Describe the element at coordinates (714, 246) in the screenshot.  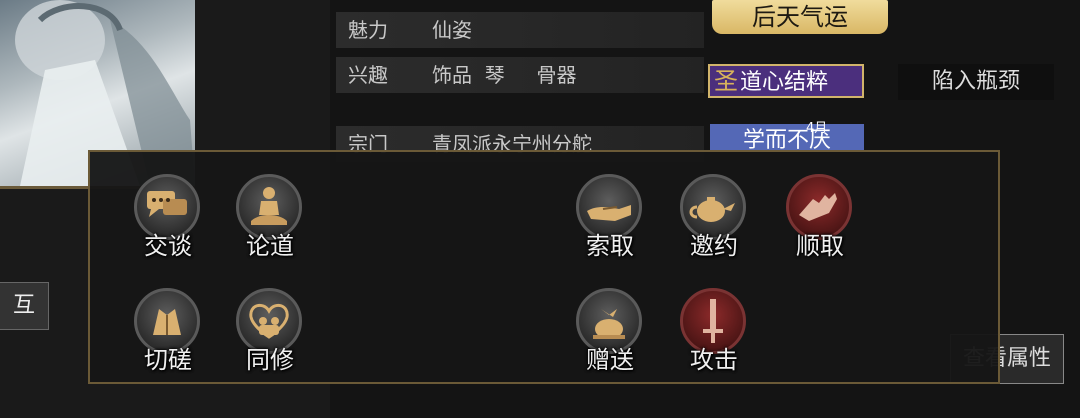
I see `action-label: 邀约` at that location.